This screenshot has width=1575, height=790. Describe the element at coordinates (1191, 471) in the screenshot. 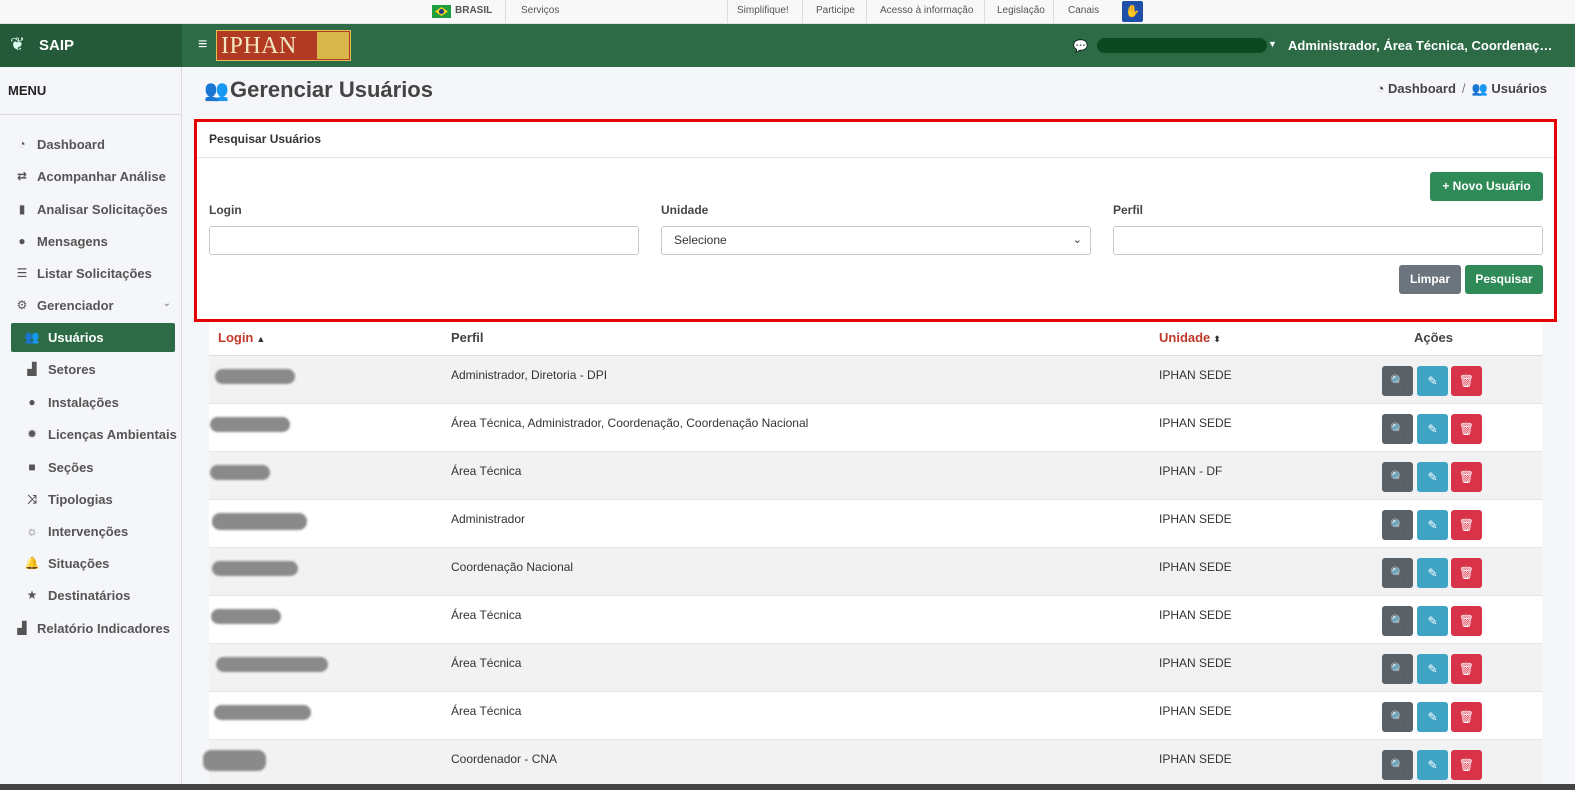

I see `cell-unidade: IPHAN - DF` at that location.